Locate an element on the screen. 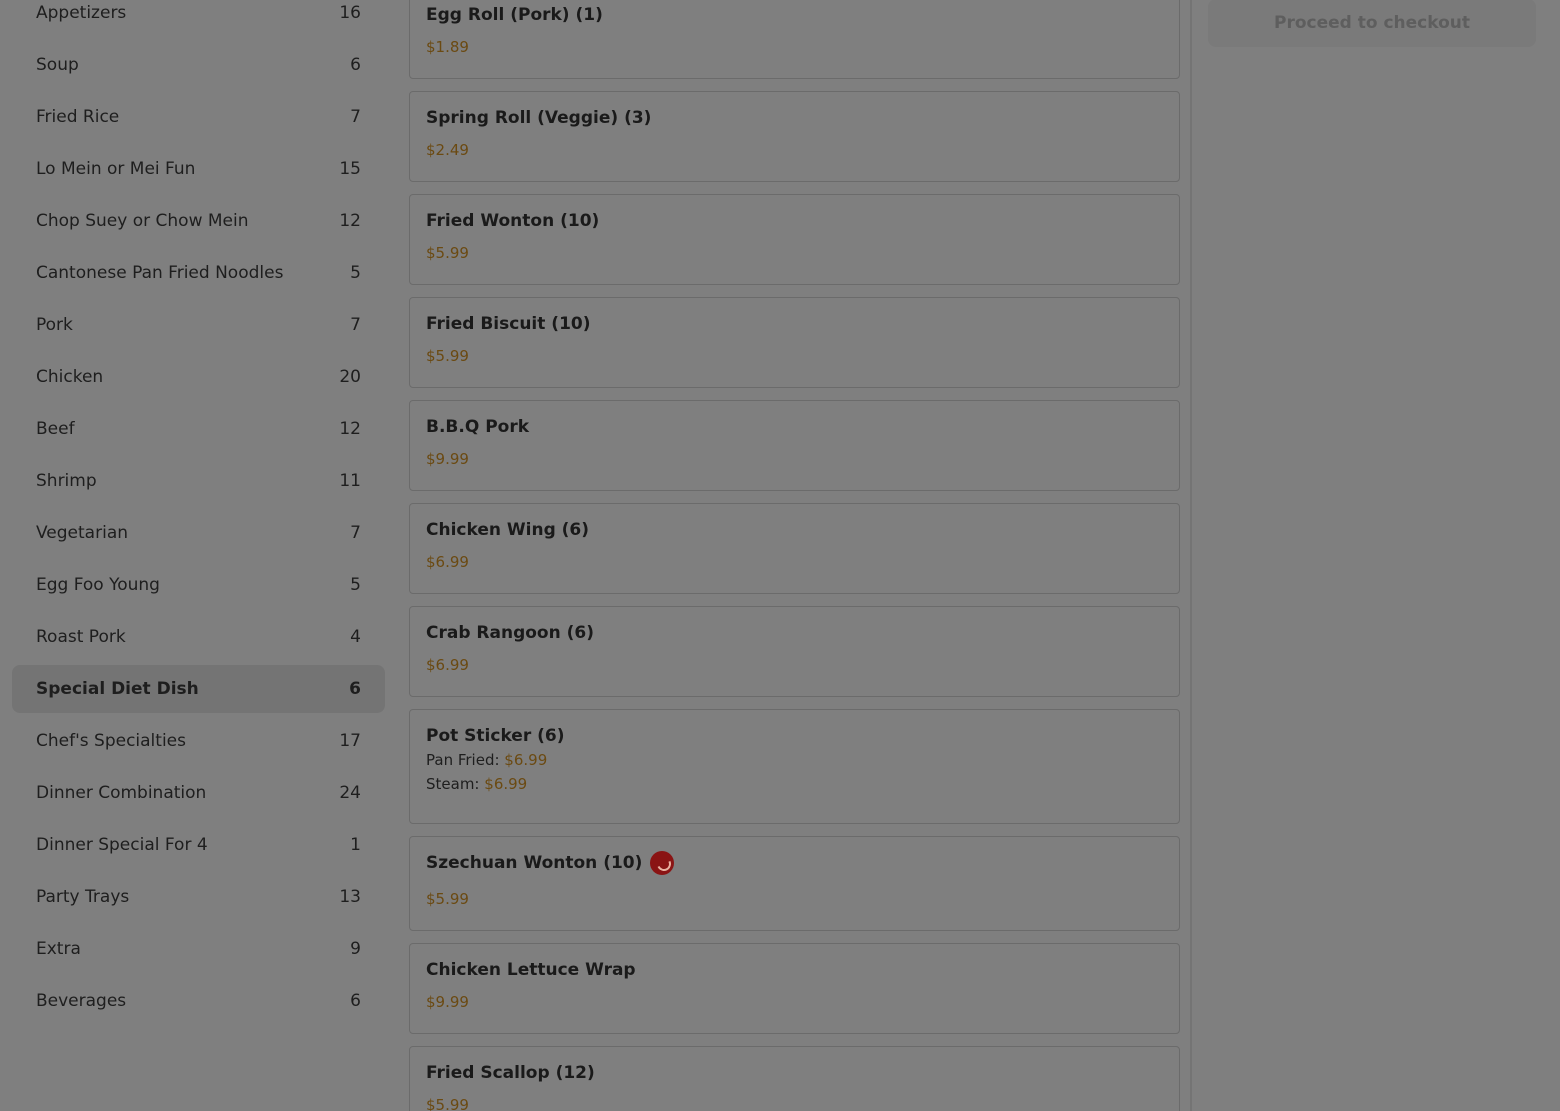 The width and height of the screenshot is (1560, 1111). menu-item-card: B.B.Q Pork $9.99 is located at coordinates (794, 445).